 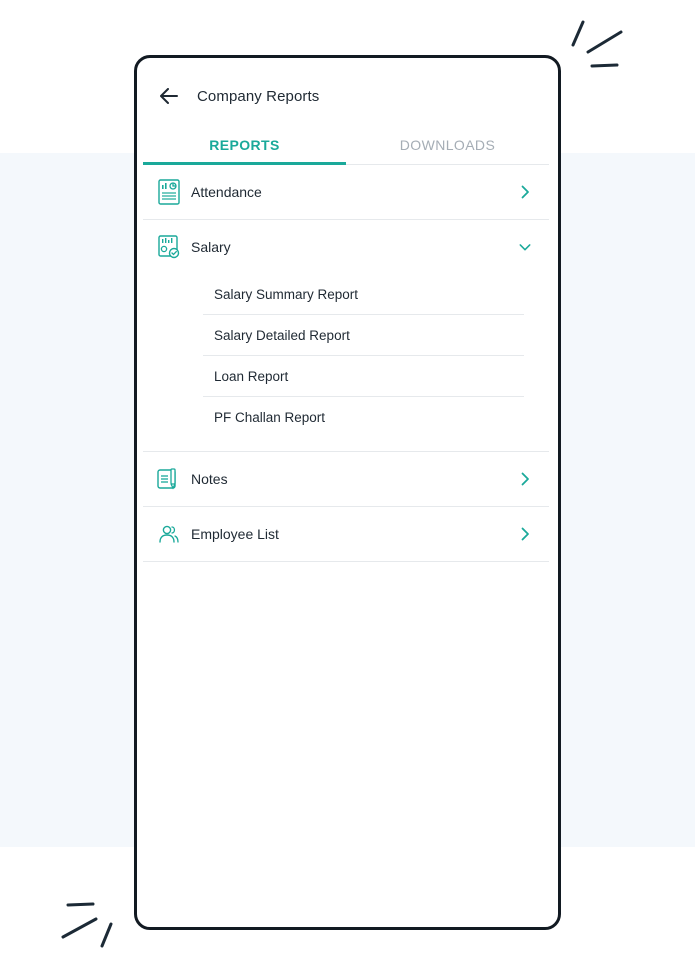 I want to click on list-item-notes: Notes, so click(x=346, y=479).